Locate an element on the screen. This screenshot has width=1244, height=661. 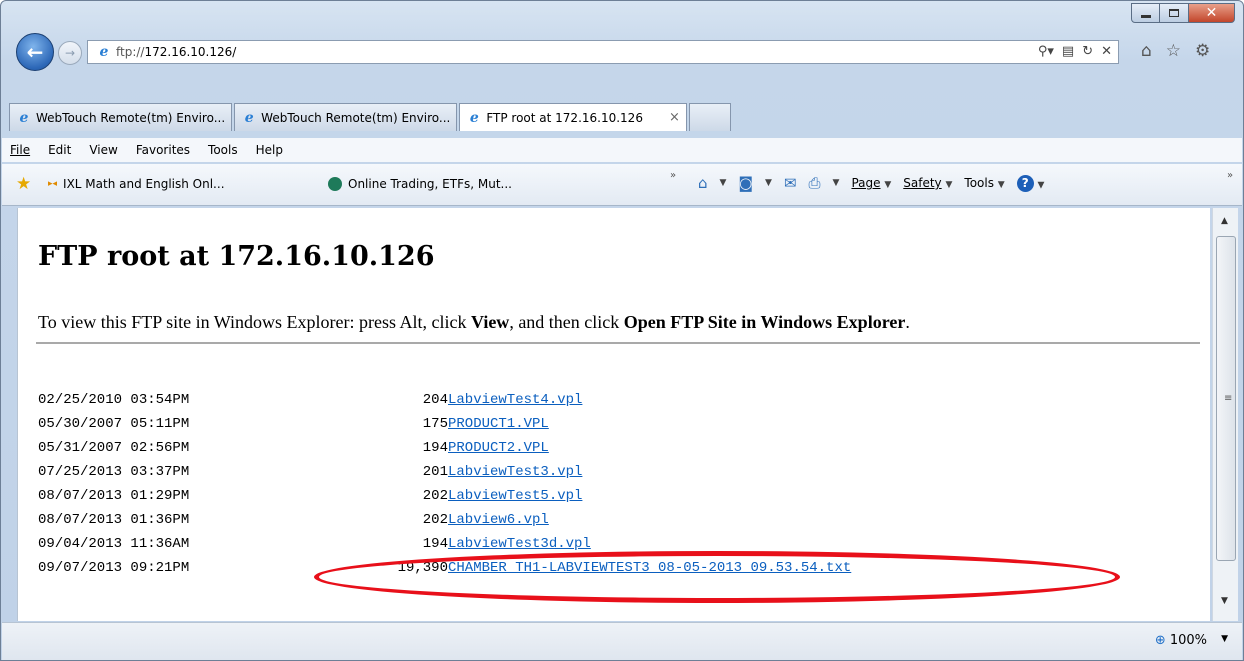
menu-help: Help is located at coordinates (269, 150).